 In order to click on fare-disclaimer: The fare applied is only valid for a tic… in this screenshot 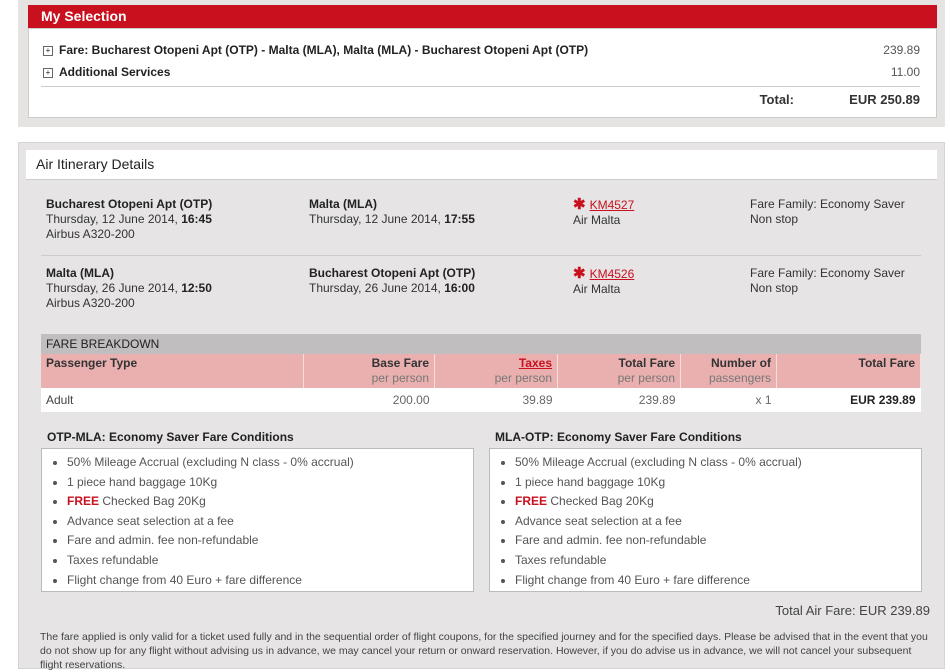, I will do `click(484, 651)`.